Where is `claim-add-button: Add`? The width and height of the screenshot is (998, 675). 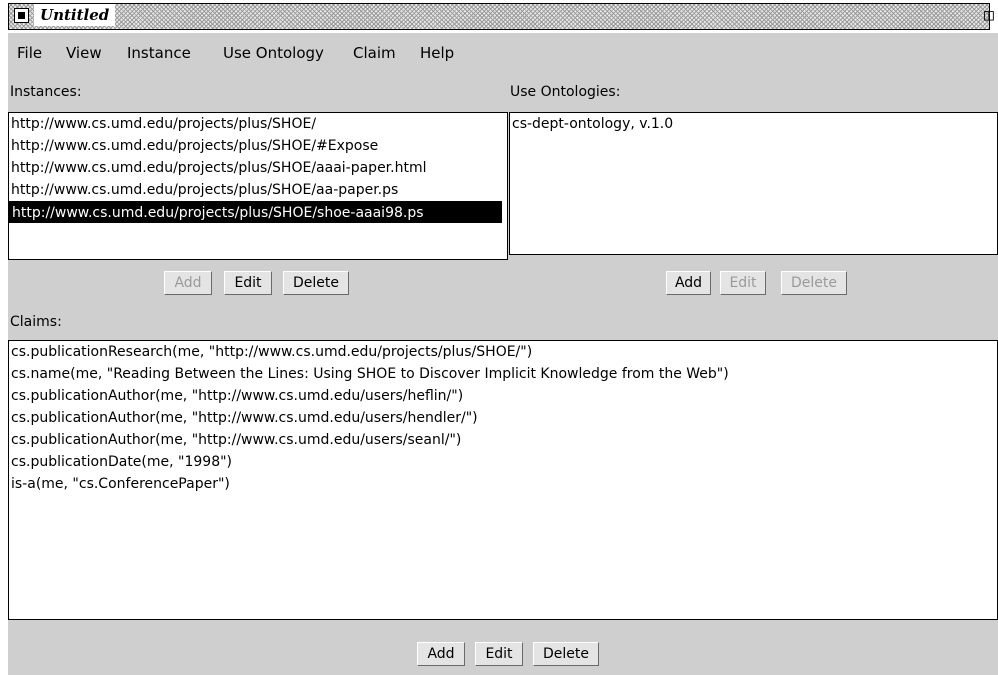 claim-add-button: Add is located at coordinates (441, 654).